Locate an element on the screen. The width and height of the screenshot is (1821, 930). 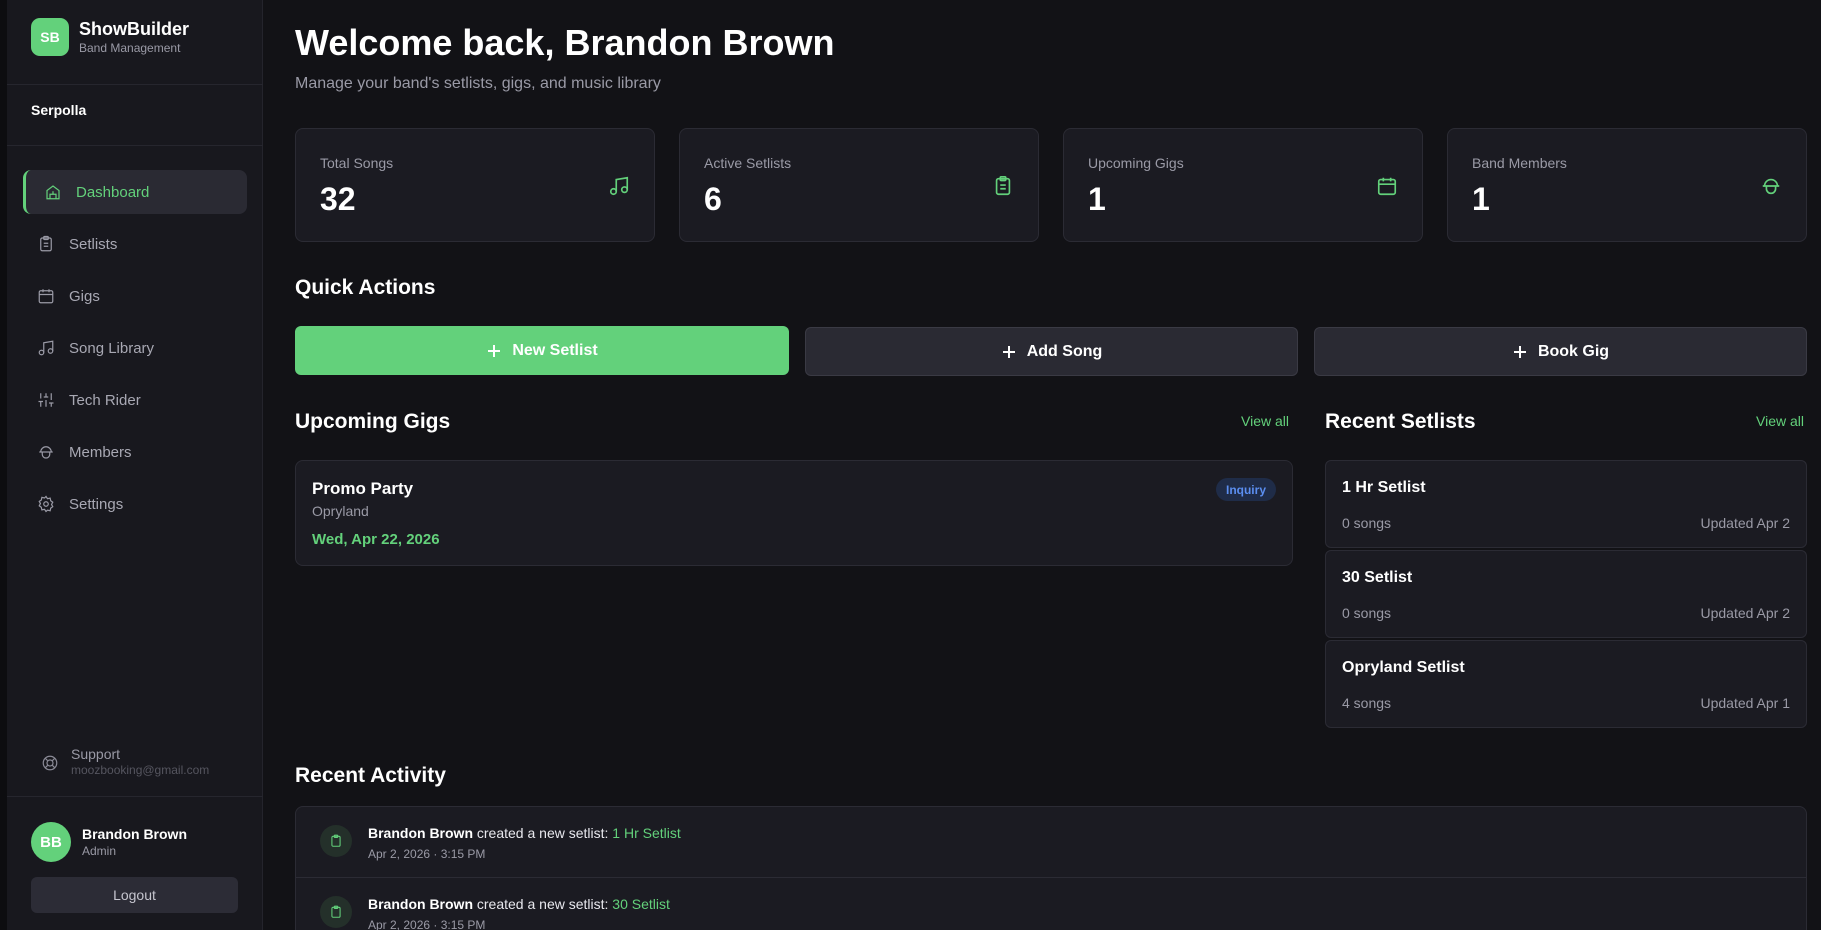
sidebar-item-setlists: Setlists is located at coordinates (135, 244).